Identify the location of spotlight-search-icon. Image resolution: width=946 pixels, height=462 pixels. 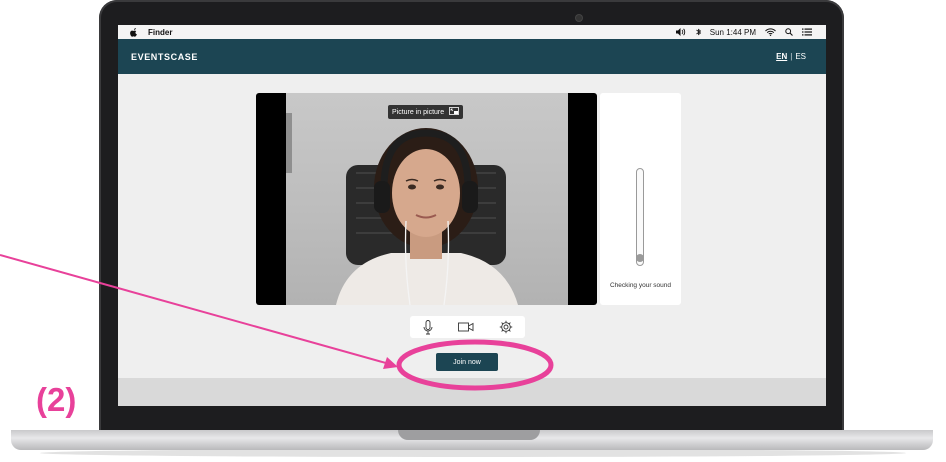
(789, 32).